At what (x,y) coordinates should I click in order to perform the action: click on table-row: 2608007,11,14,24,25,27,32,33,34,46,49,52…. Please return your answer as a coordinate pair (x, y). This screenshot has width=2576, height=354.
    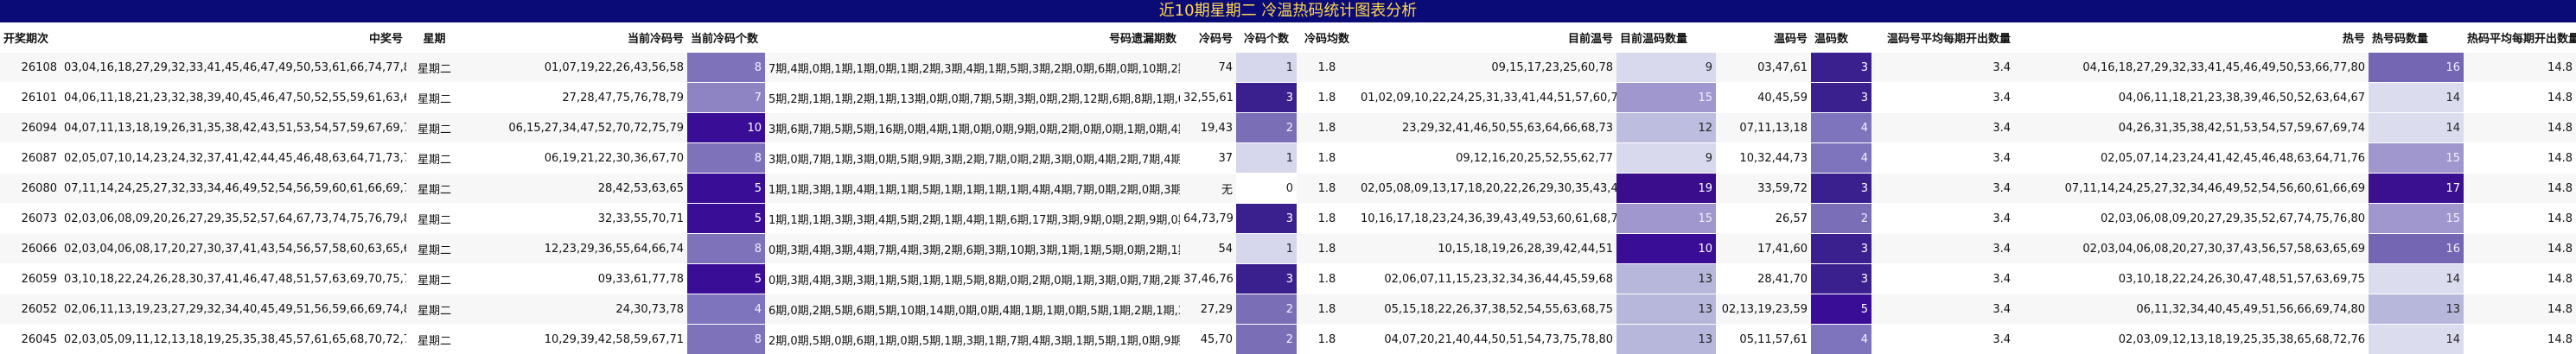
    Looking at the image, I should click on (1288, 189).